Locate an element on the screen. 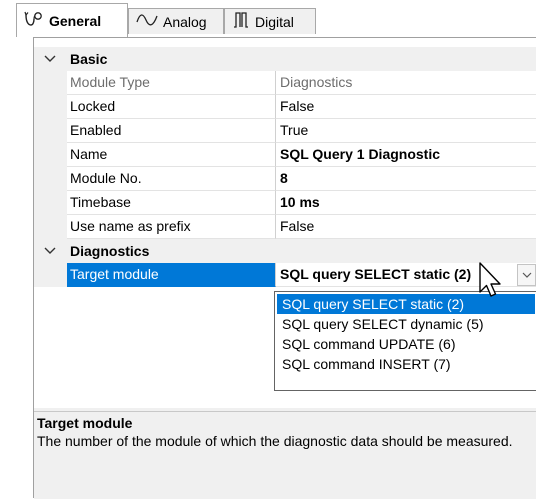 Image resolution: width=536 pixels, height=499 pixels. description-title: Target module is located at coordinates (85, 423).